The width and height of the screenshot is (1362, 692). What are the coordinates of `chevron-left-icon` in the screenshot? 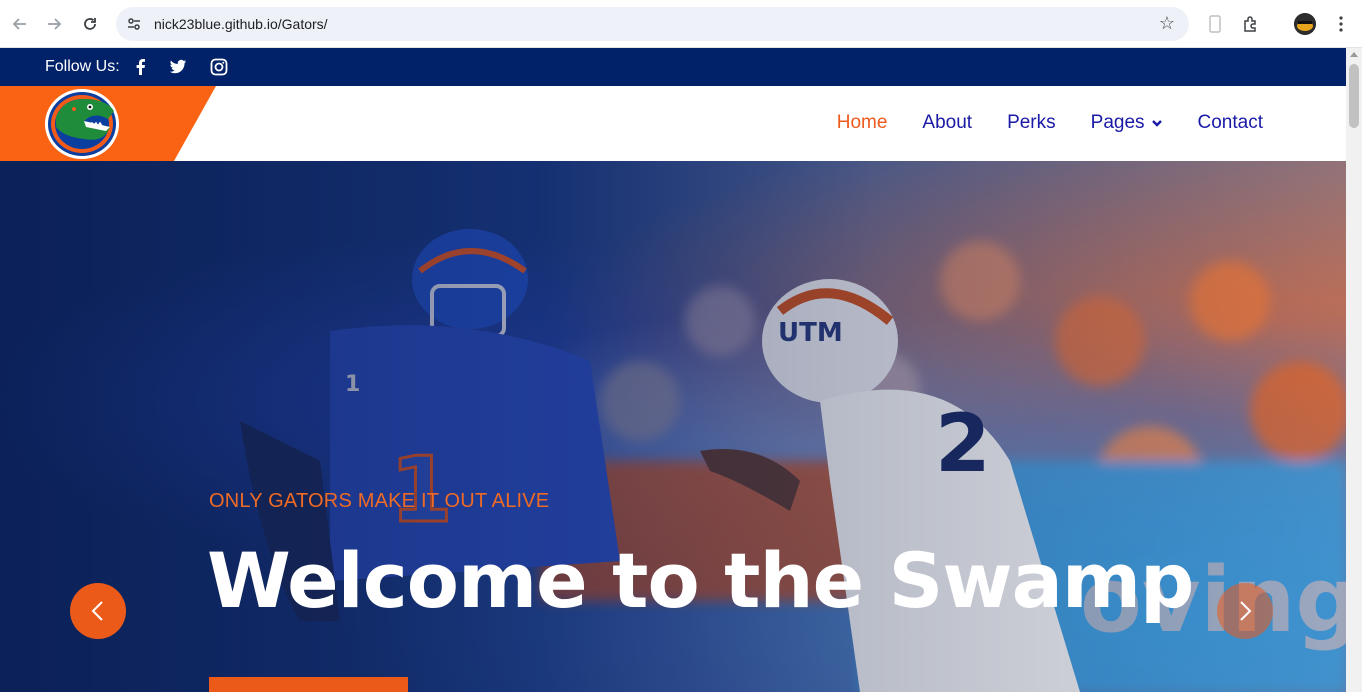 It's located at (97, 611).